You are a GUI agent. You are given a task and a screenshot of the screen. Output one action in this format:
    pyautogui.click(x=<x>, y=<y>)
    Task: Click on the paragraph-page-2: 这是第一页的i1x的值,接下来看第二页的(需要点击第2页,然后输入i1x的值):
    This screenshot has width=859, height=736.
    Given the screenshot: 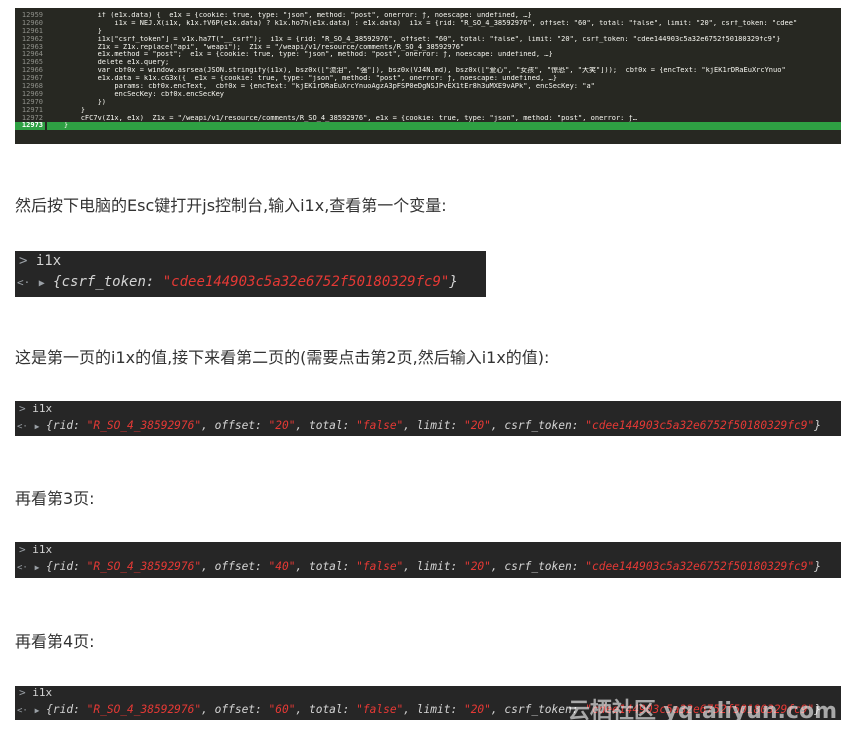 What is the action you would take?
    pyautogui.click(x=282, y=357)
    